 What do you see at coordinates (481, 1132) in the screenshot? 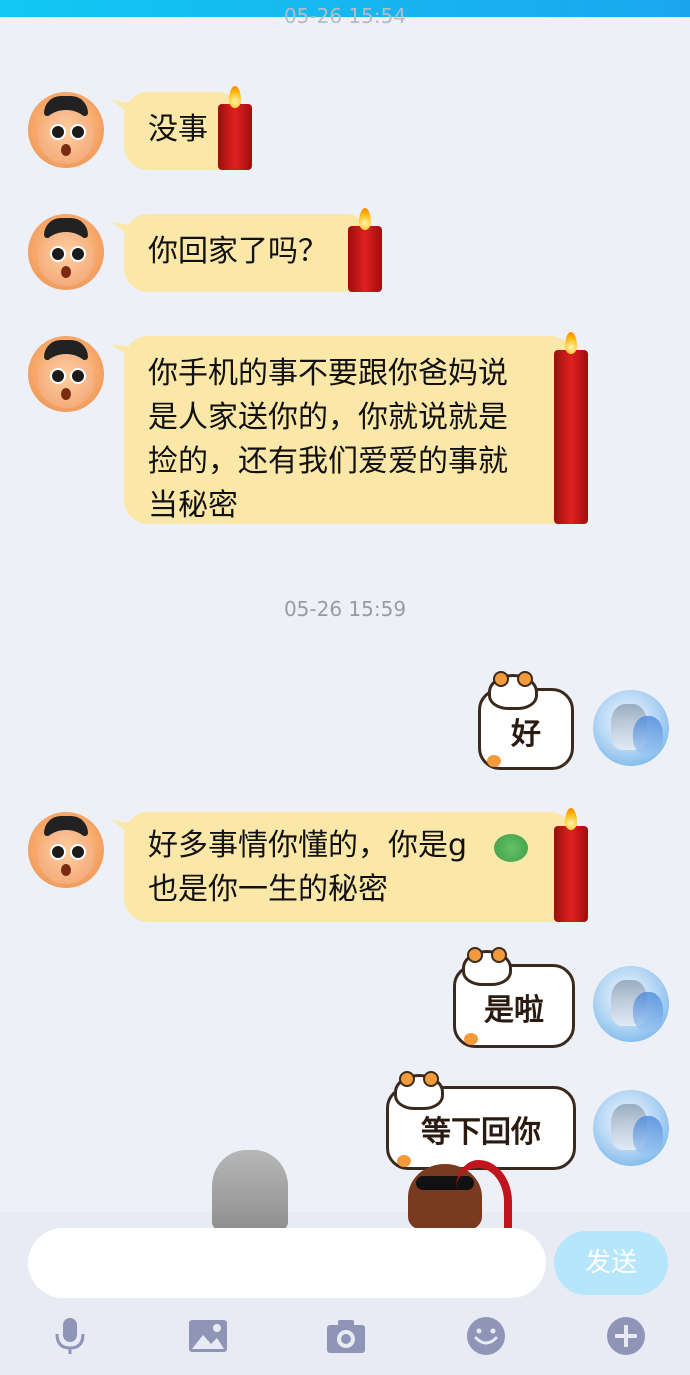
I see `sticker-text: 等下回你` at bounding box center [481, 1132].